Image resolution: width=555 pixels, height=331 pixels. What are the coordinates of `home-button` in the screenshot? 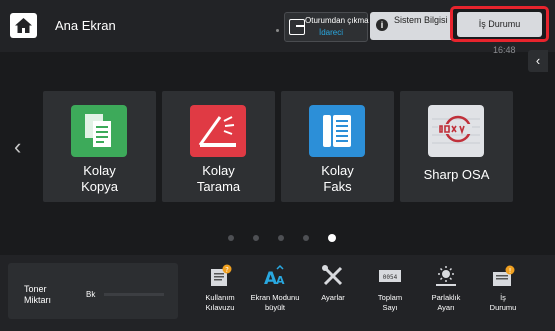 It's located at (23, 25).